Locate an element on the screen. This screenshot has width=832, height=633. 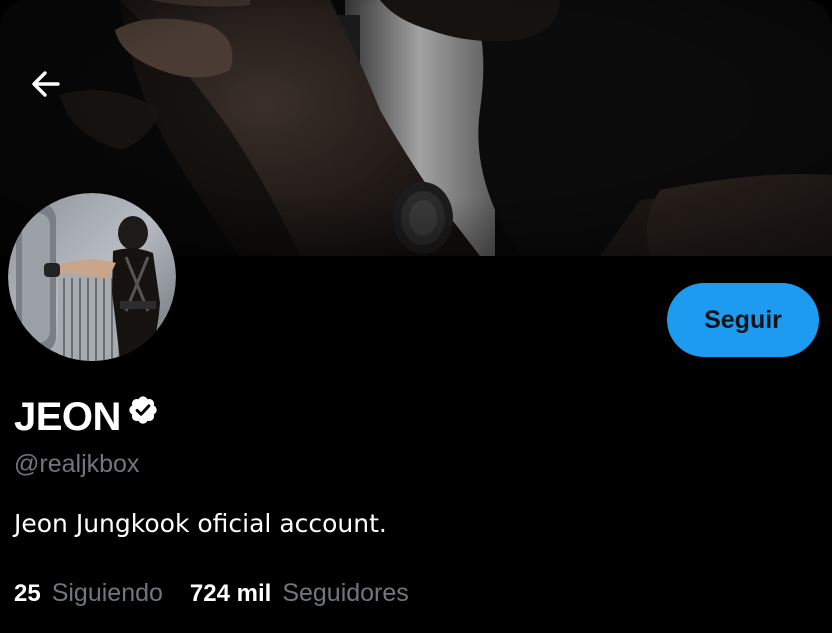
followers-label: Seguidores is located at coordinates (345, 593).